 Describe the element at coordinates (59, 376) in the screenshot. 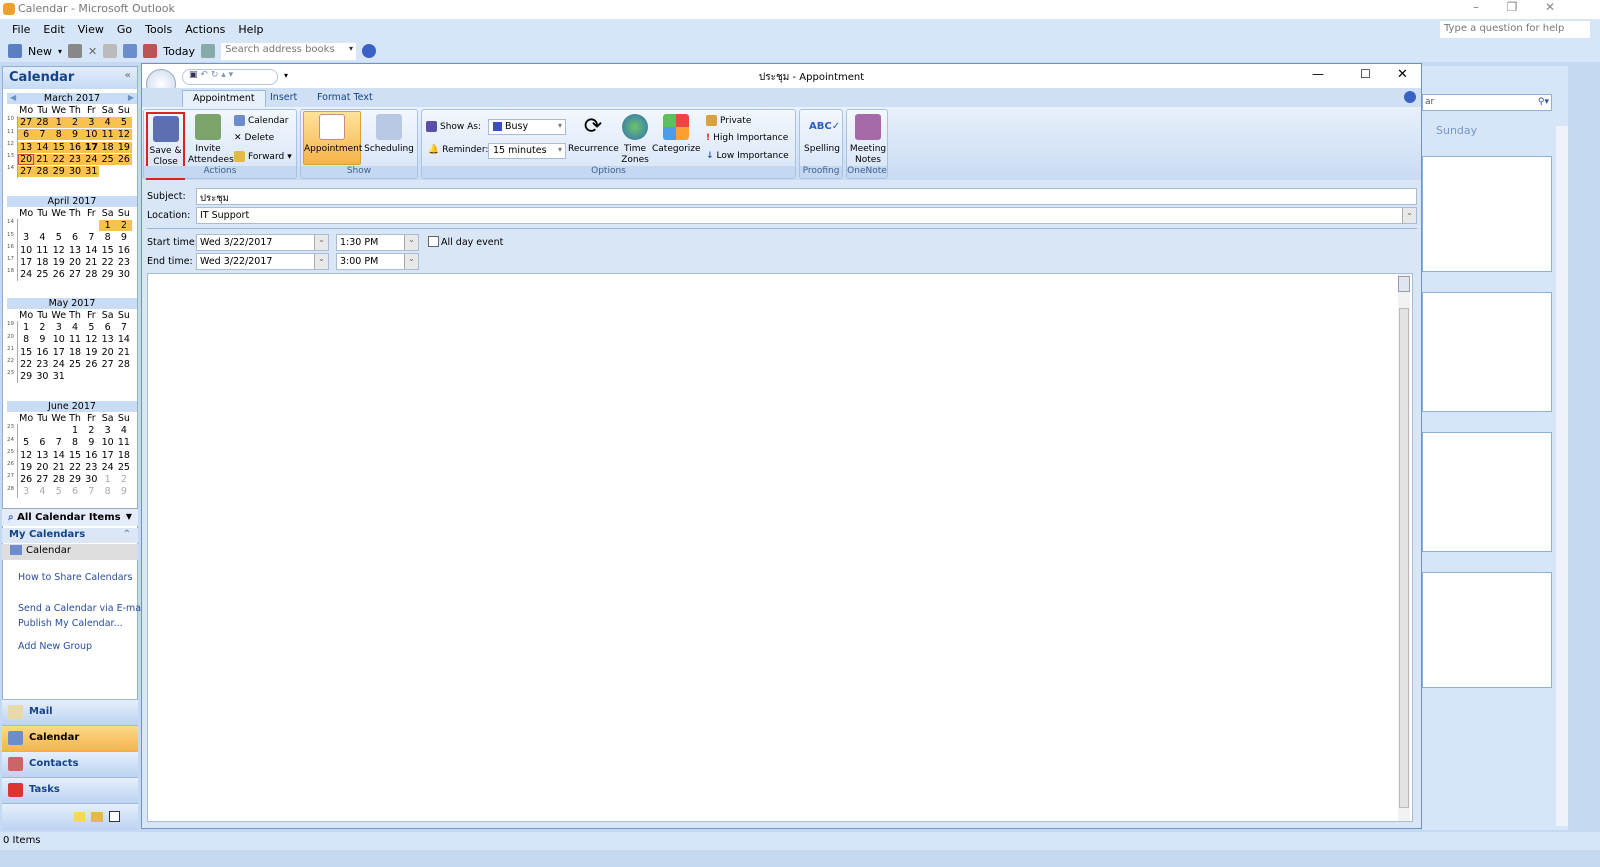

I see `day-cell: 31` at that location.